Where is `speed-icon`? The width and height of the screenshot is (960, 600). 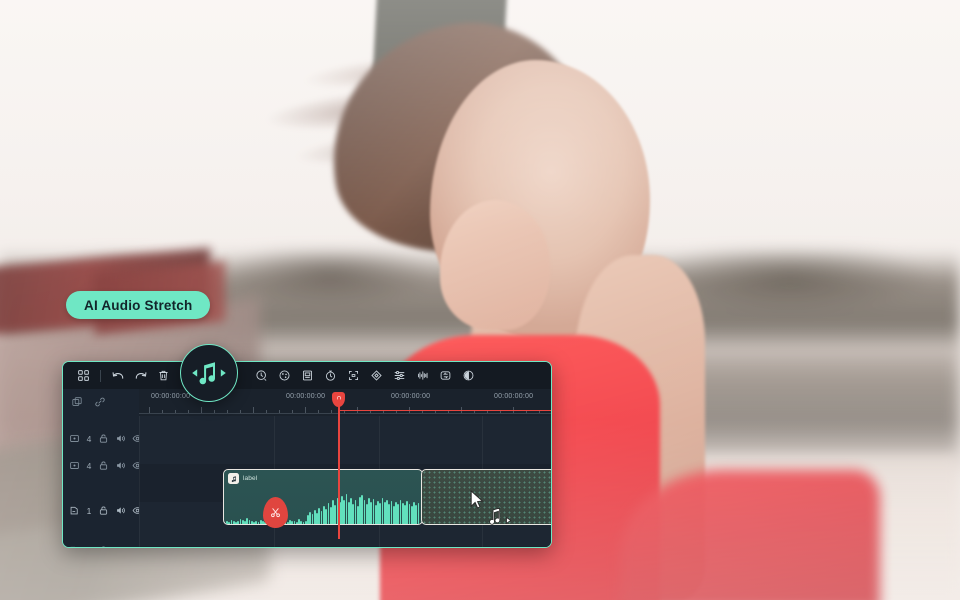
speed-icon is located at coordinates (261, 376).